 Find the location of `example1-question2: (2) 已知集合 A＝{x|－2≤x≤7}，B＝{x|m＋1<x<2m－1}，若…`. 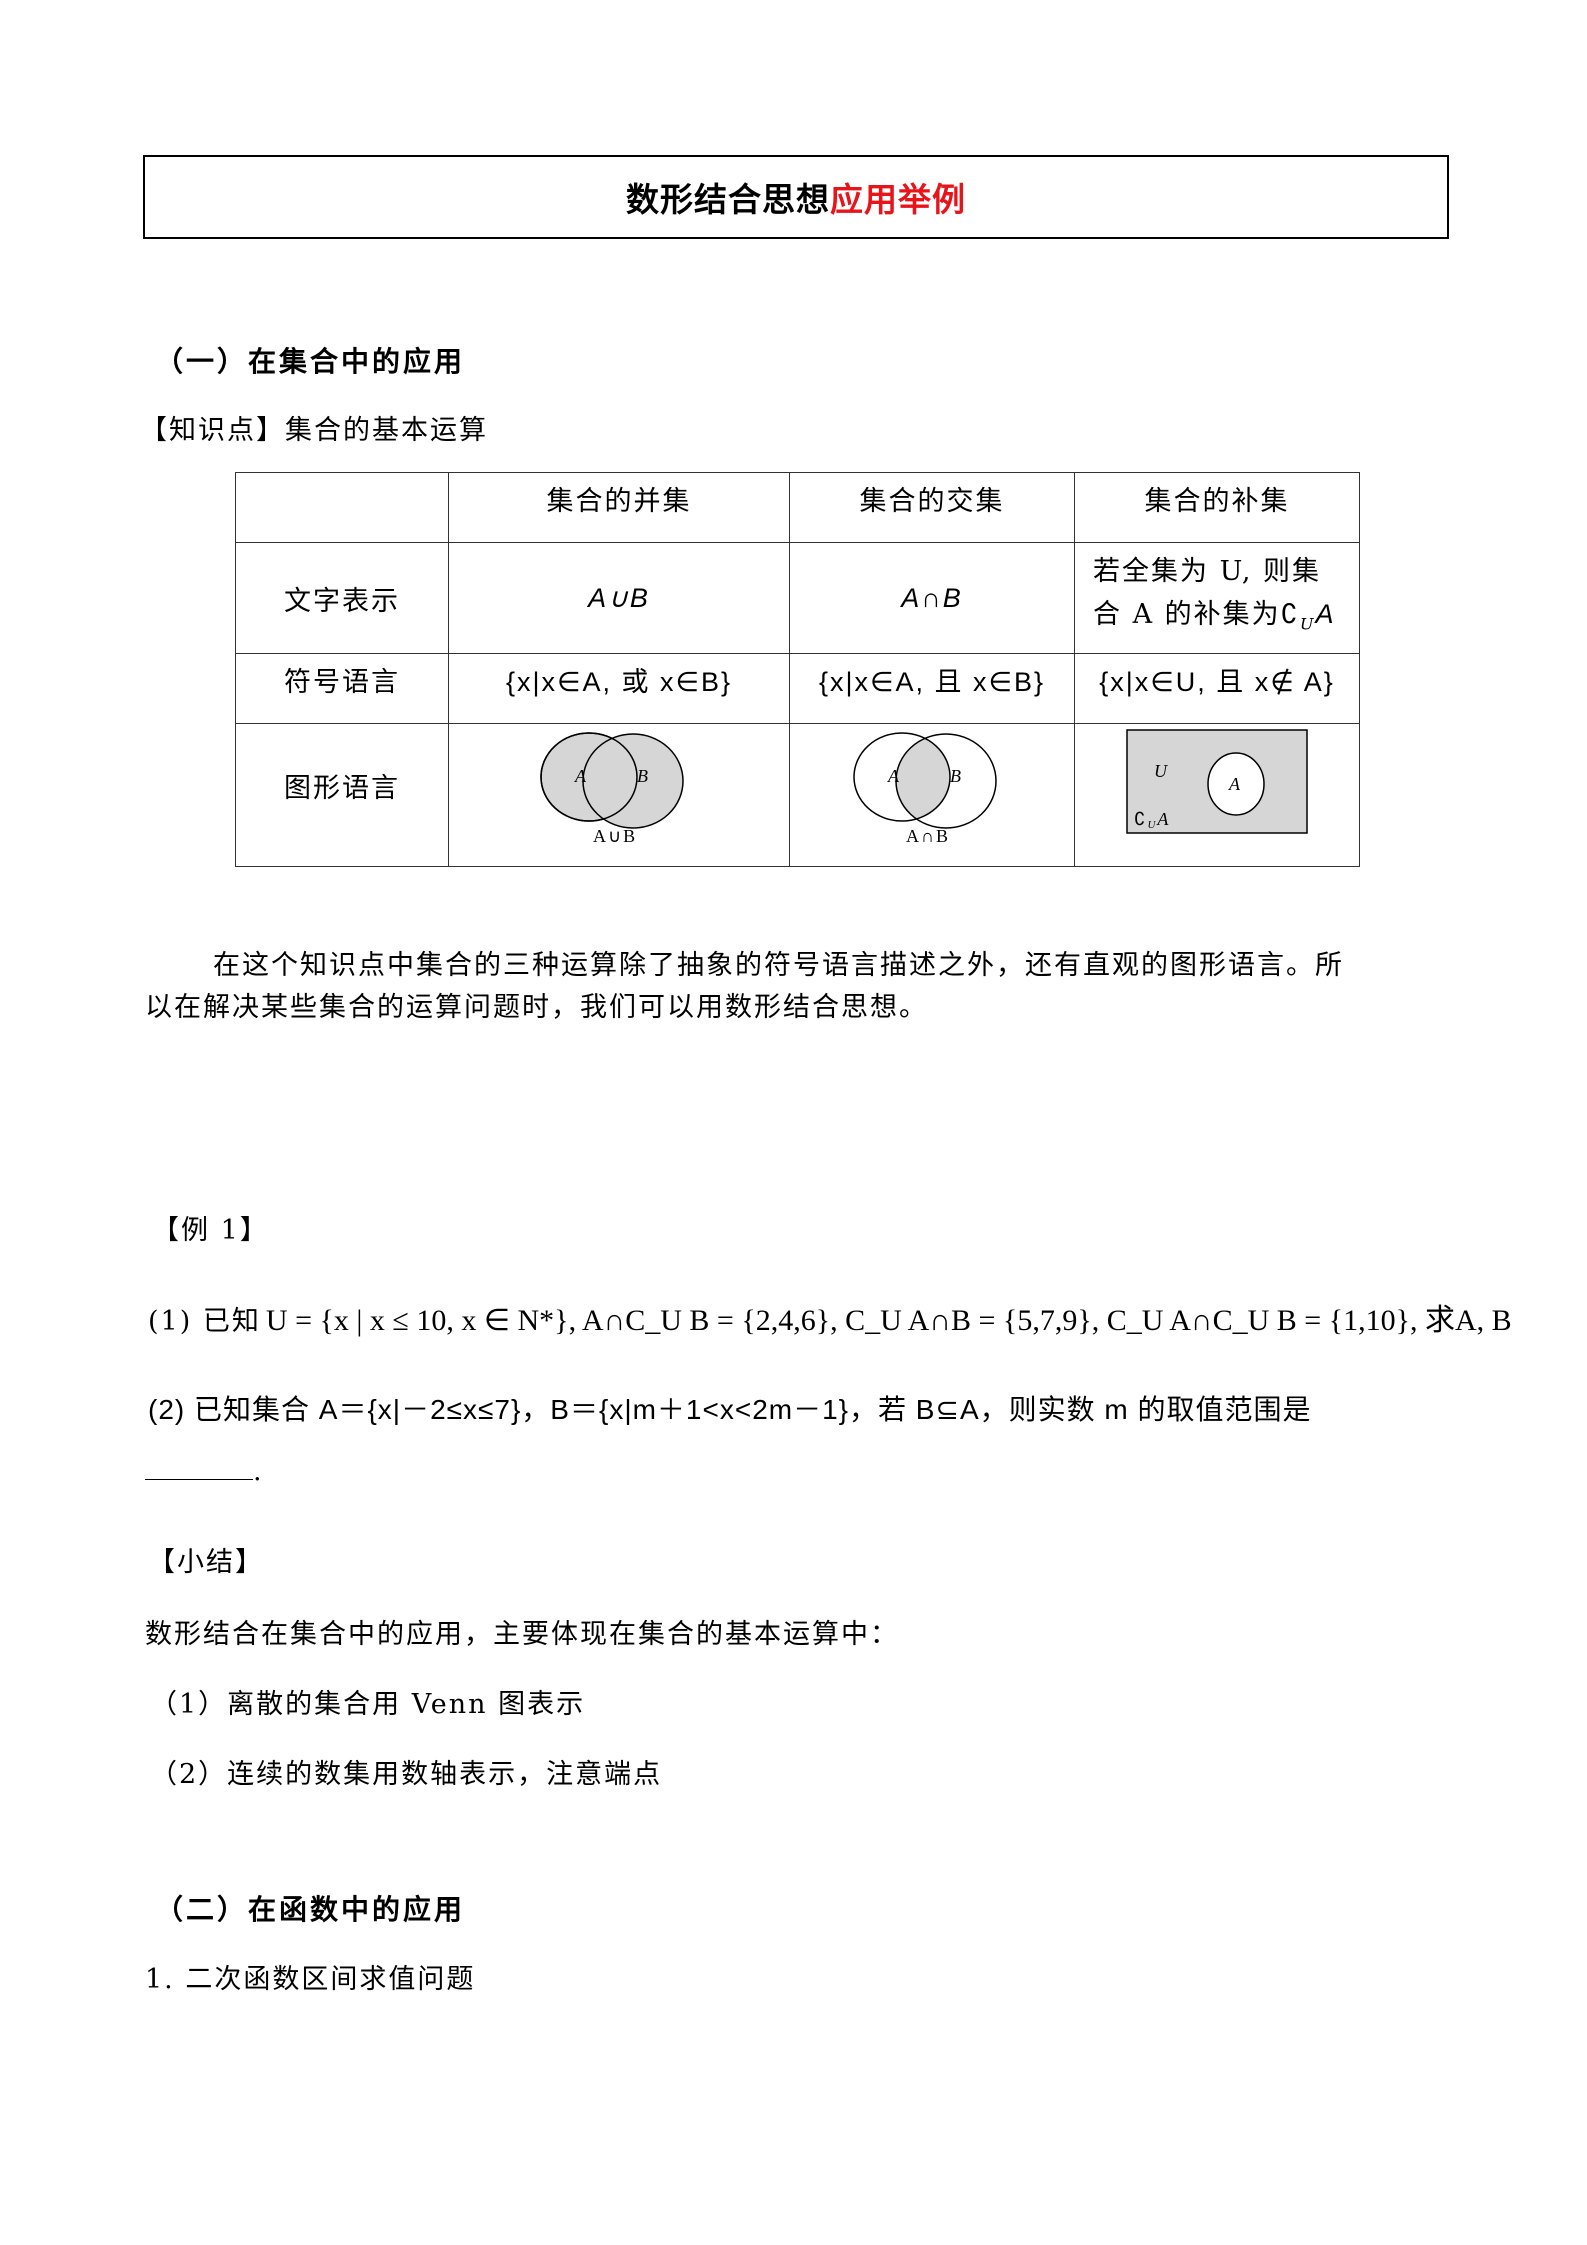

example1-question2: (2) 已知集合 A＝{x|－2≤x≤7}，B＝{x|m＋1<x<2m－1}，若… is located at coordinates (730, 1409).